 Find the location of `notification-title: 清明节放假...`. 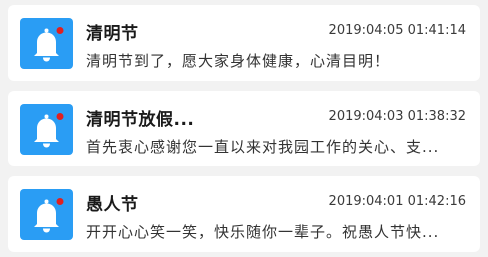

notification-title: 清明节放假... is located at coordinates (140, 120).